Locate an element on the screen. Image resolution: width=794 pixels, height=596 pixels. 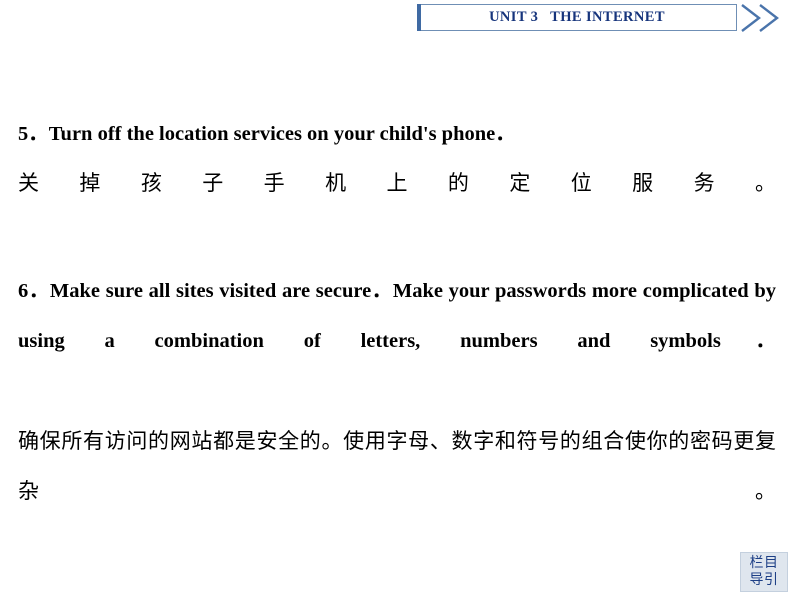
badge-line-1: 栏目 is located at coordinates (764, 563).